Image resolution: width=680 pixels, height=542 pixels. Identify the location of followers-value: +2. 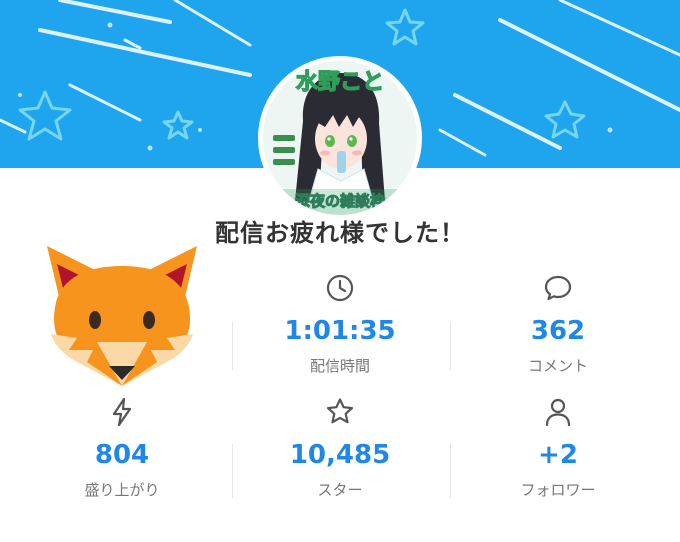
(558, 455).